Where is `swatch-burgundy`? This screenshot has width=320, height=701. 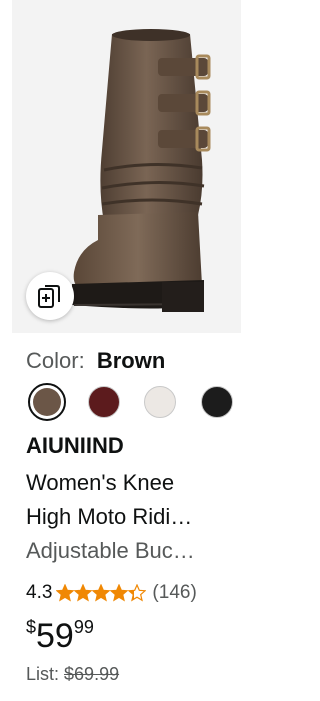 swatch-burgundy is located at coordinates (104, 402).